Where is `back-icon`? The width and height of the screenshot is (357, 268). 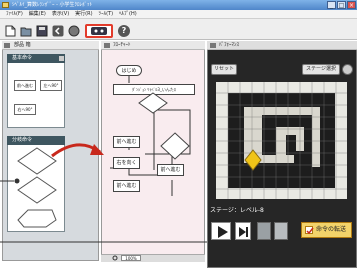 back-icon is located at coordinates (58, 31).